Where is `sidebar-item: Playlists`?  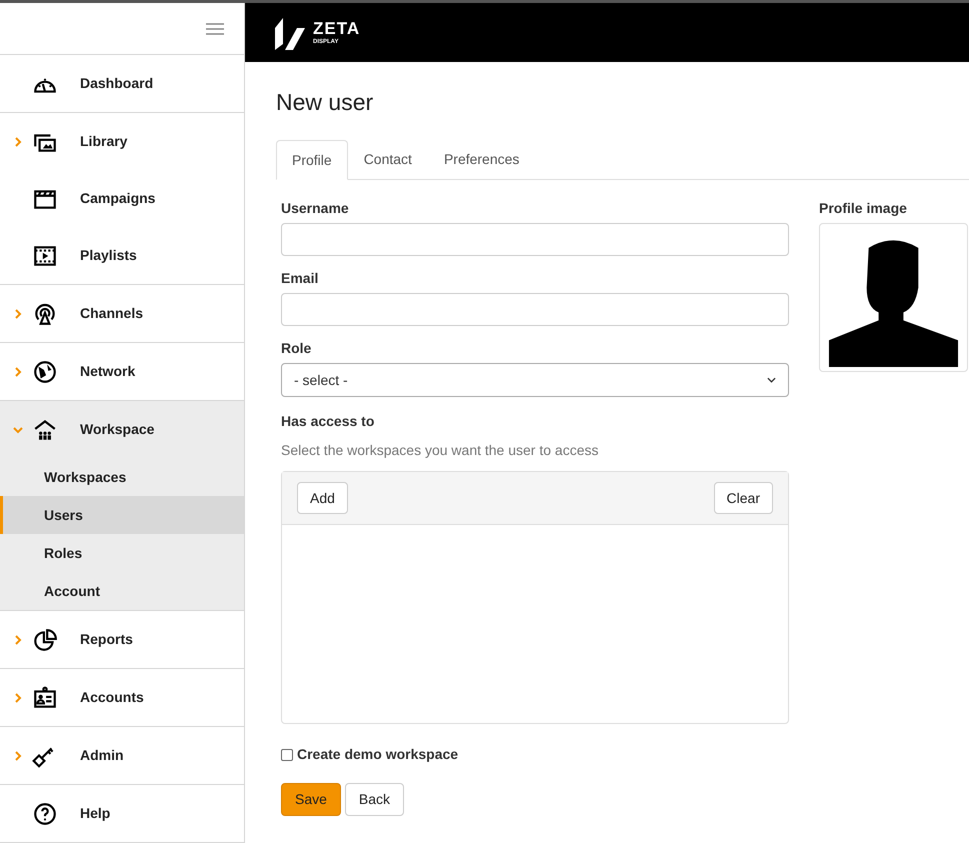
sidebar-item: Playlists is located at coordinates (122, 255).